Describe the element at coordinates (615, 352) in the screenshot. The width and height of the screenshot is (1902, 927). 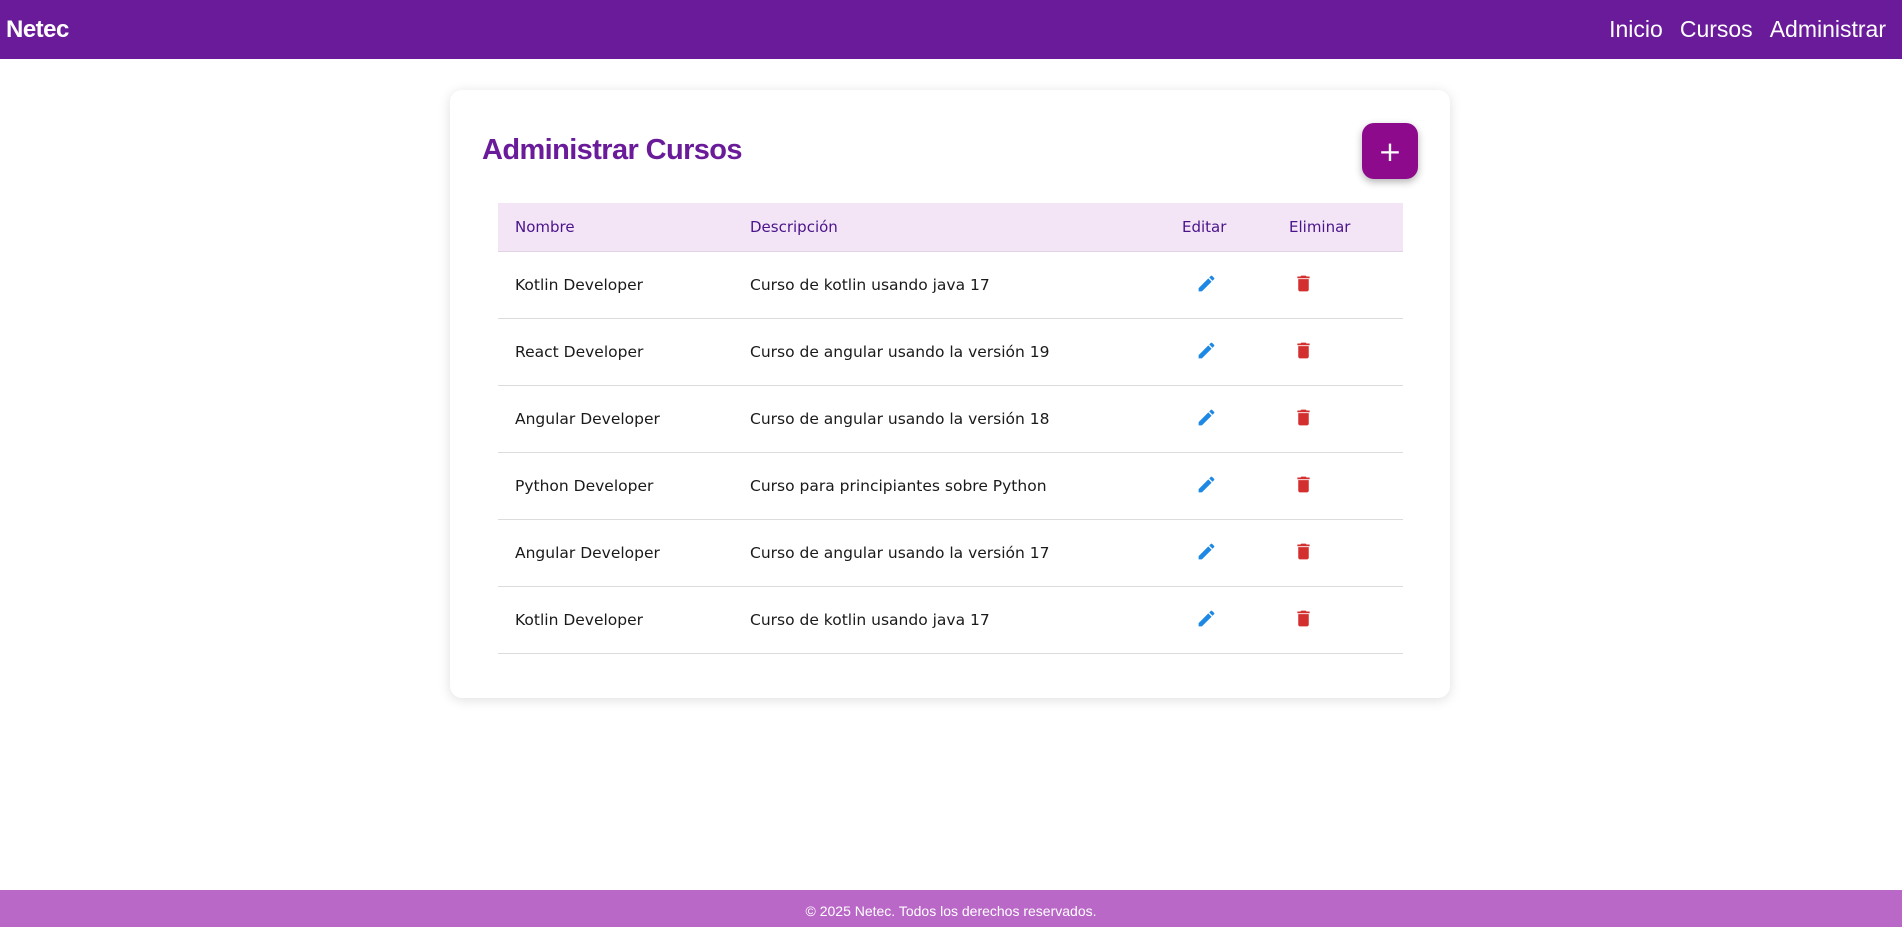
I see `course-name: React Developer` at that location.